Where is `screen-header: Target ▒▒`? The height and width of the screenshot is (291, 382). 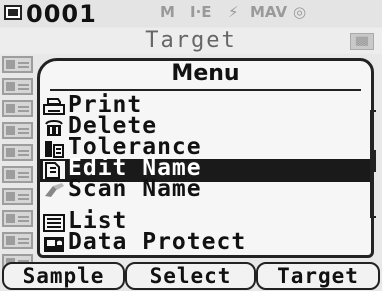 screen-header: Target ▒▒ is located at coordinates (191, 41).